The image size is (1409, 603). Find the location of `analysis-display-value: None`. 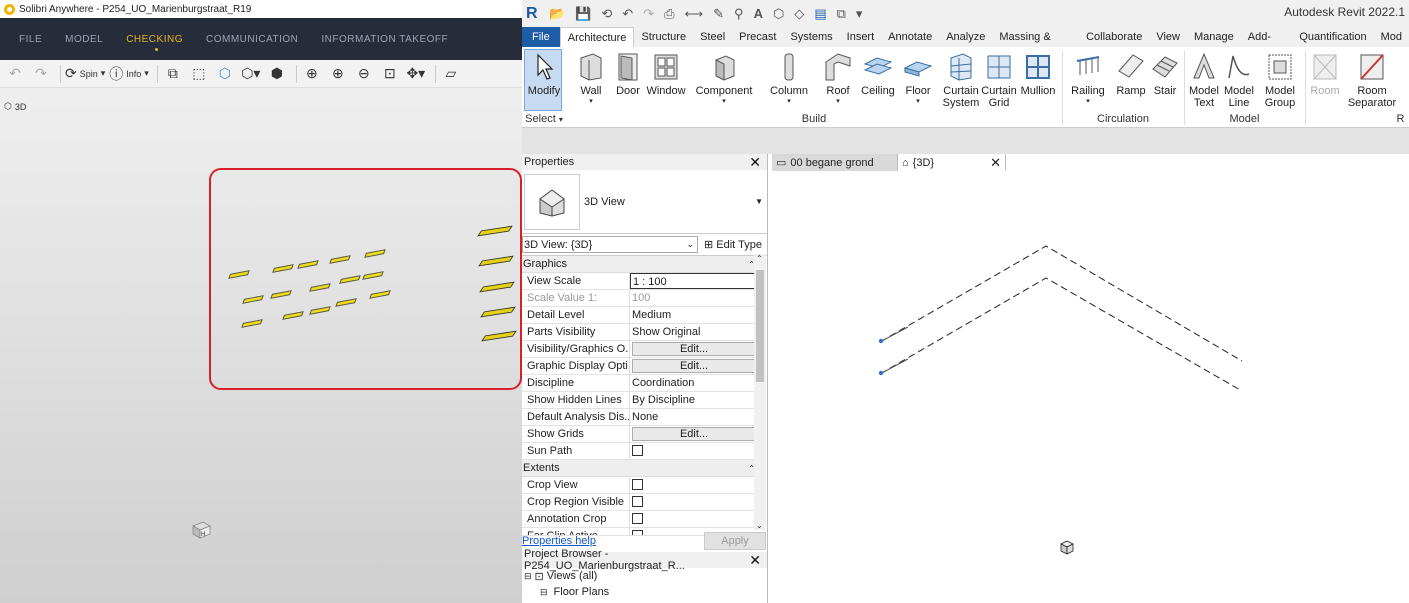

analysis-display-value: None is located at coordinates (694, 417).